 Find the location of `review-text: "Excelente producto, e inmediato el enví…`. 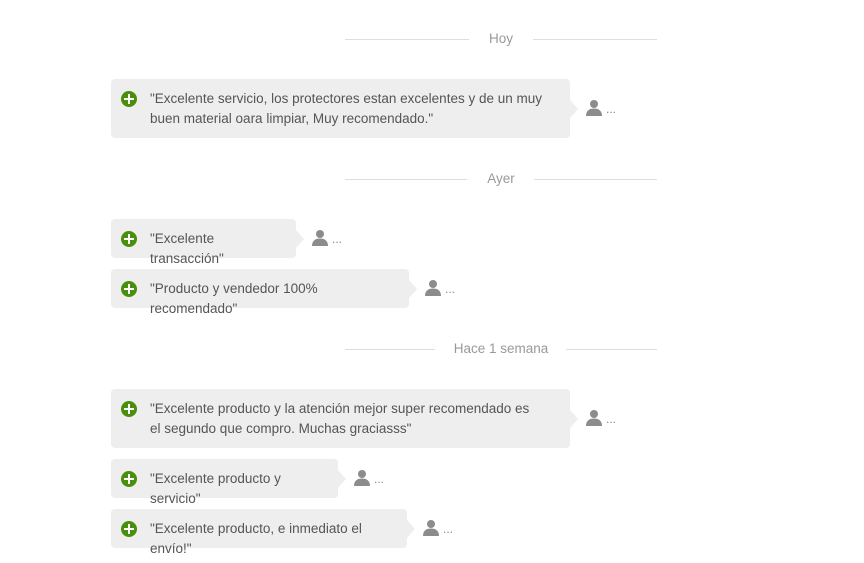

review-text: "Excelente producto, e inmediato el enví… is located at coordinates (256, 538).